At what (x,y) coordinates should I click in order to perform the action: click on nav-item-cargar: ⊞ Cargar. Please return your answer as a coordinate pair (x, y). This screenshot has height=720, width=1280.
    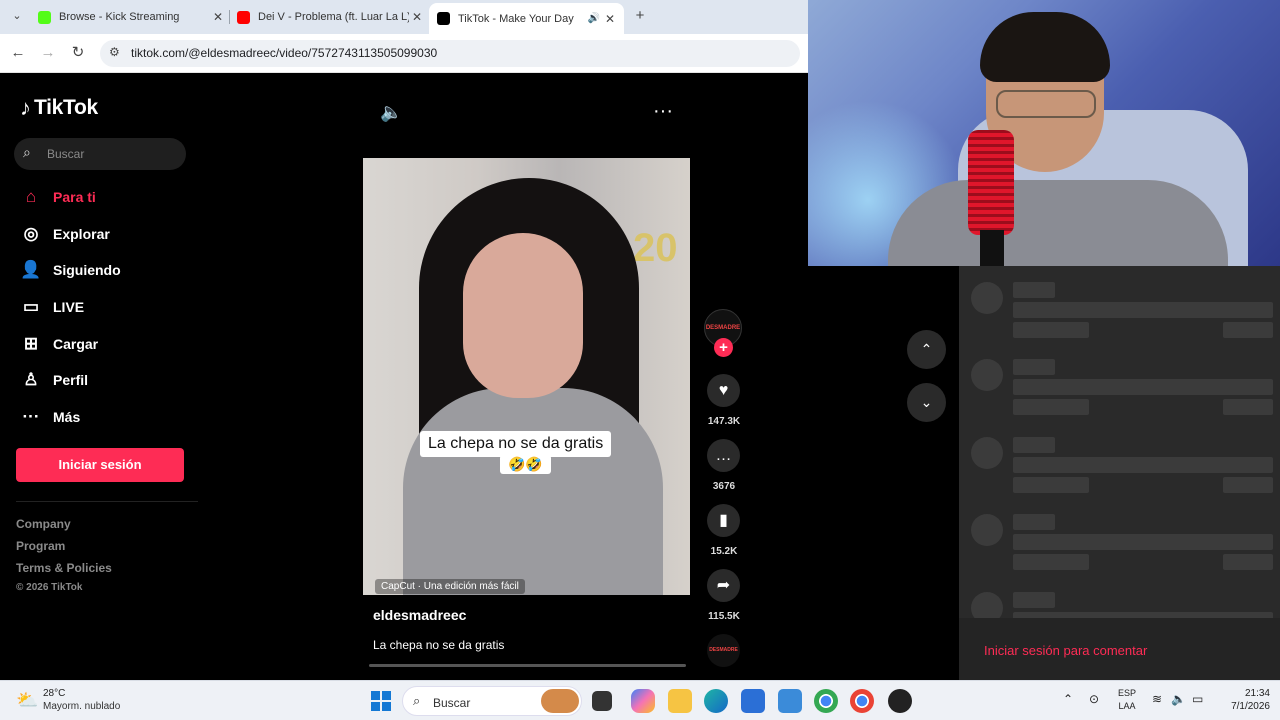
    Looking at the image, I should click on (59, 344).